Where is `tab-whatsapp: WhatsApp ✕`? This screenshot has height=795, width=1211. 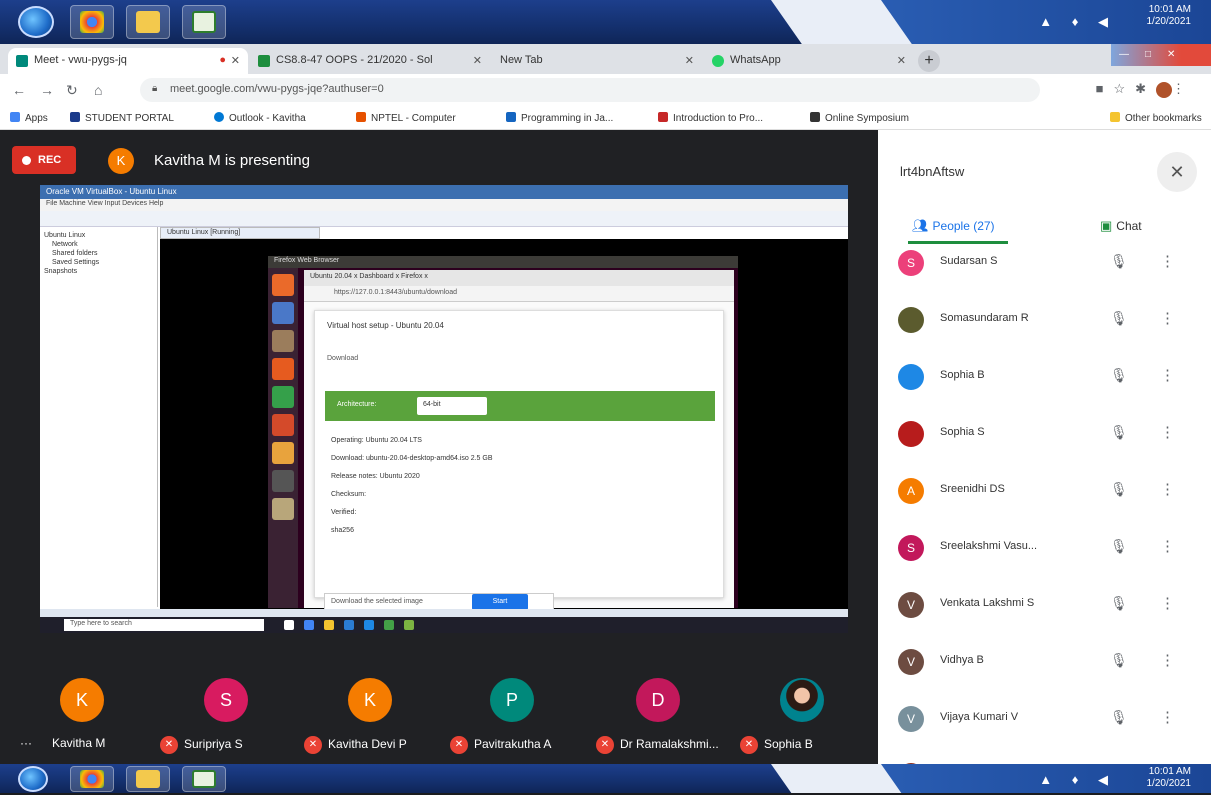 tab-whatsapp: WhatsApp ✕ is located at coordinates (809, 61).